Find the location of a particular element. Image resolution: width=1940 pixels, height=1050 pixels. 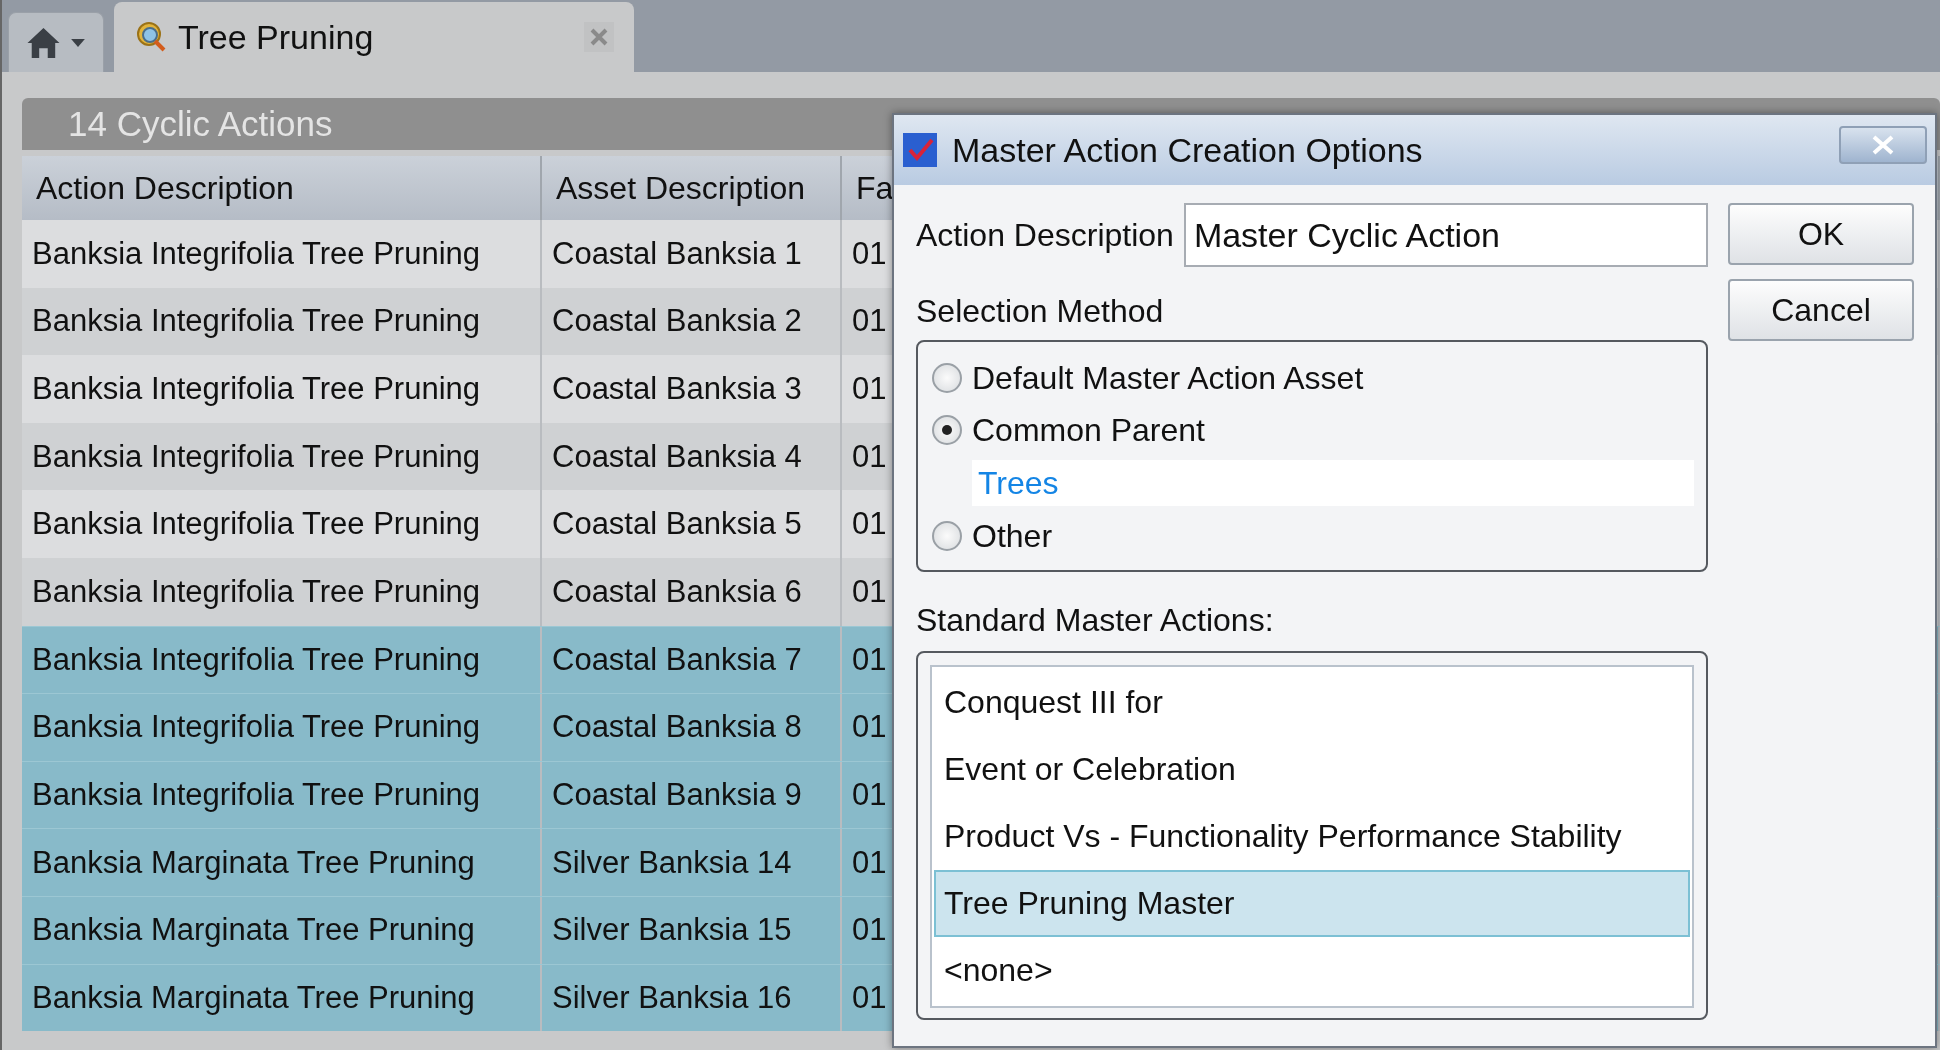

table-cell: Silver Banksia 16 is located at coordinates (692, 998).